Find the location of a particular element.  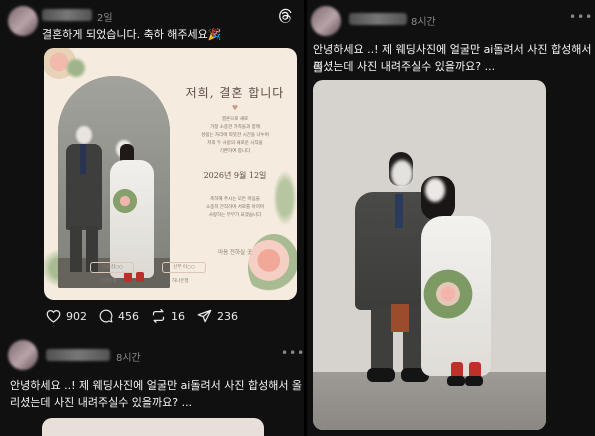

heart-icon: ♥ is located at coordinates (235, 108).